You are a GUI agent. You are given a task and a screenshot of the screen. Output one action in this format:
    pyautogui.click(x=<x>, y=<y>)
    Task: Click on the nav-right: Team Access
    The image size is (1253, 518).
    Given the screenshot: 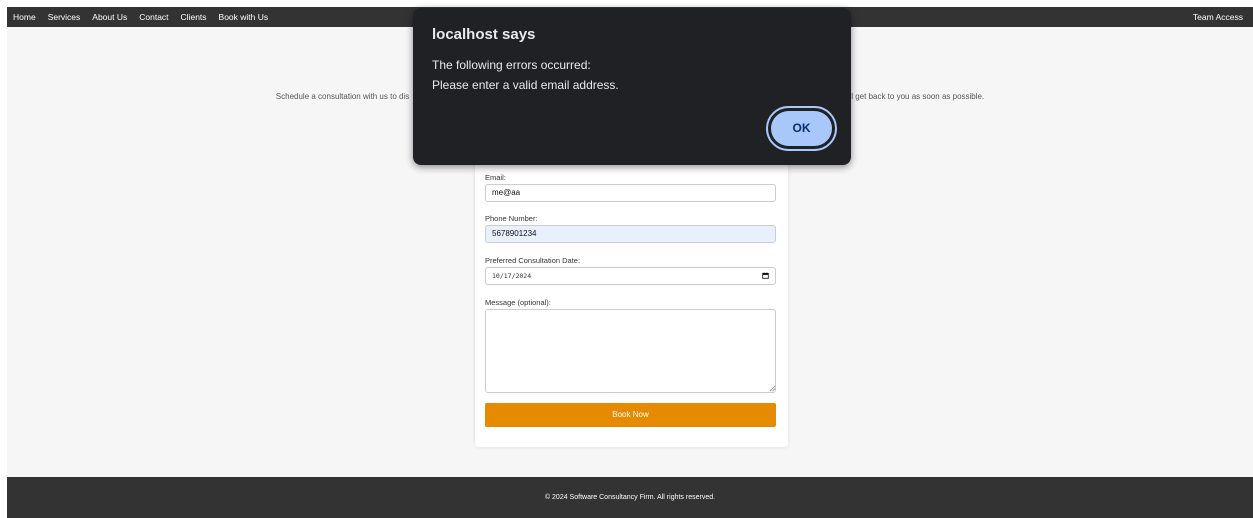 What is the action you would take?
    pyautogui.click(x=1218, y=17)
    